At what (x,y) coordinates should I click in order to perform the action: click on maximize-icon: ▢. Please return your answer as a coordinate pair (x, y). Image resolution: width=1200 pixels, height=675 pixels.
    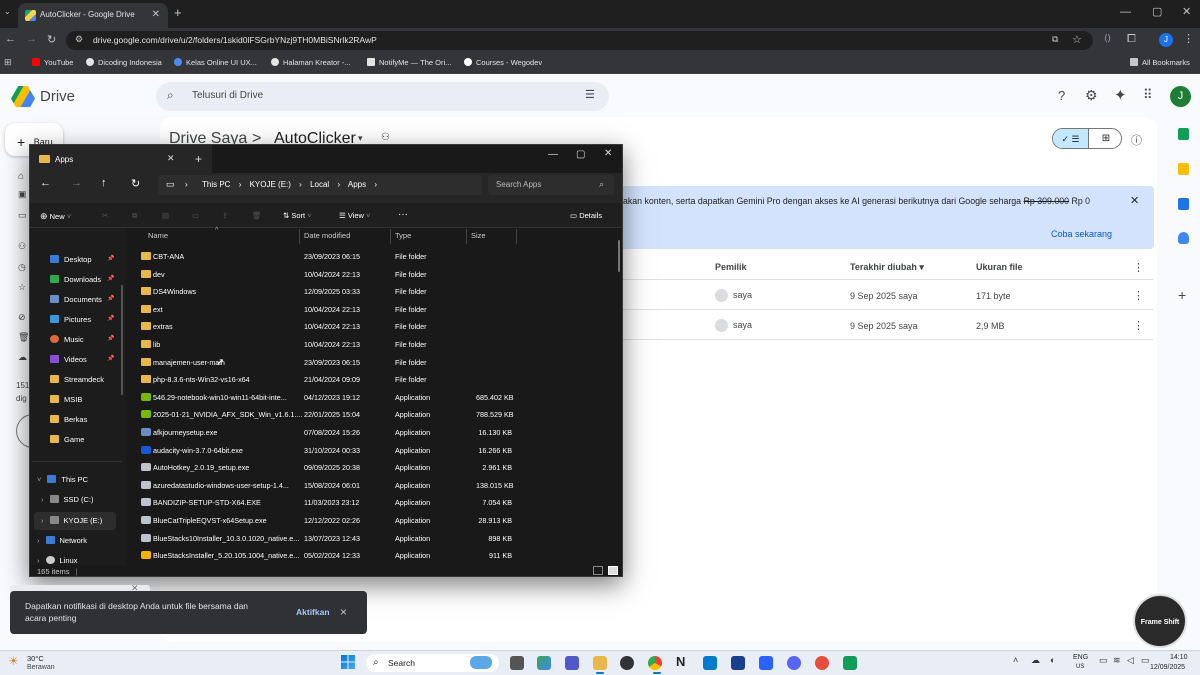
    Looking at the image, I should click on (580, 154).